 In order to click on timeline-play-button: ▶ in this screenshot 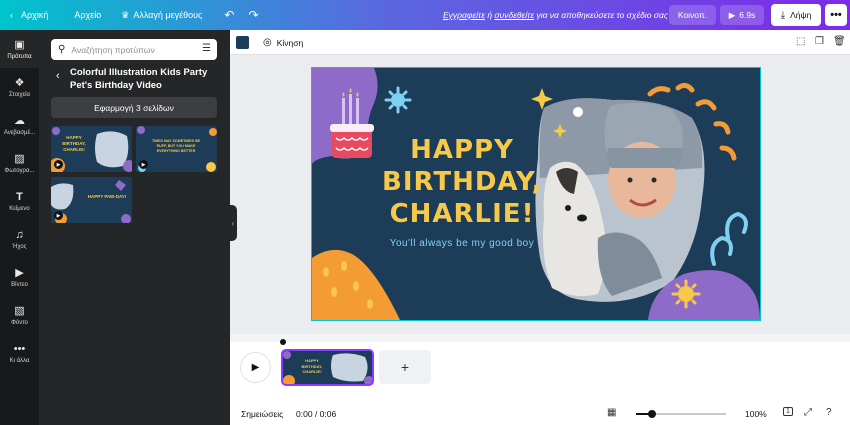, I will do `click(255, 367)`.